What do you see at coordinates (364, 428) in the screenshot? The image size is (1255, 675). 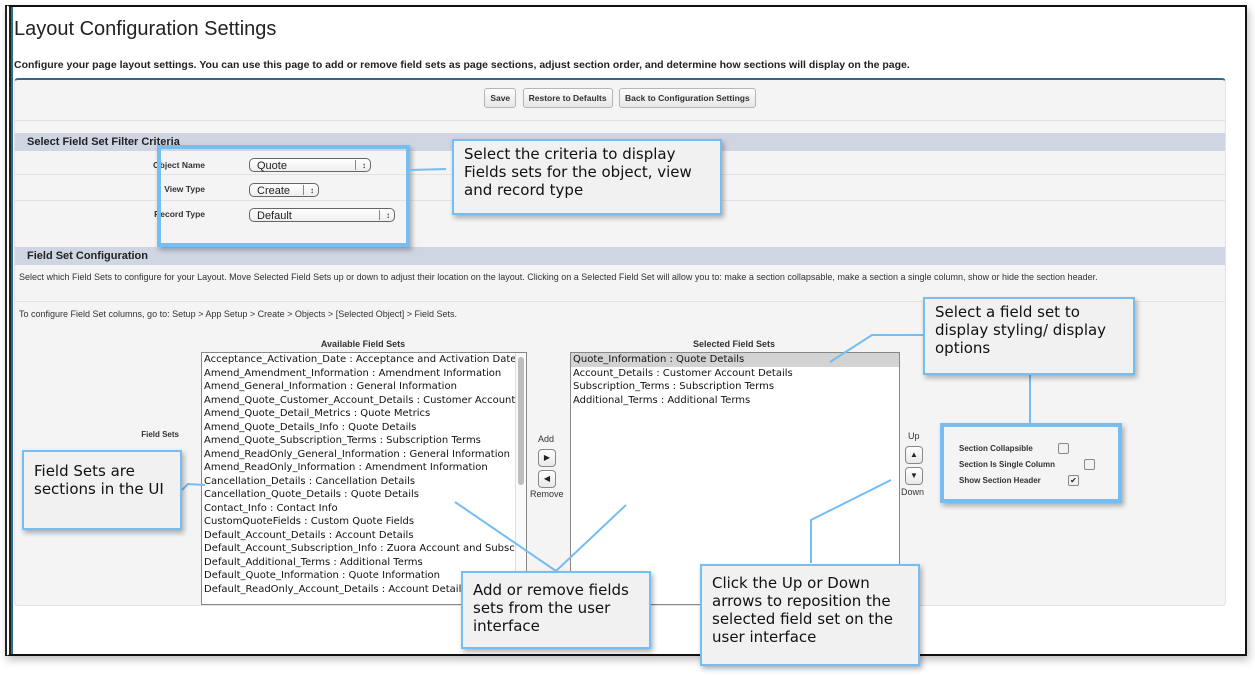 I see `available-fieldset-item: Amend_Quote_Details_Info : Quote Details` at bounding box center [364, 428].